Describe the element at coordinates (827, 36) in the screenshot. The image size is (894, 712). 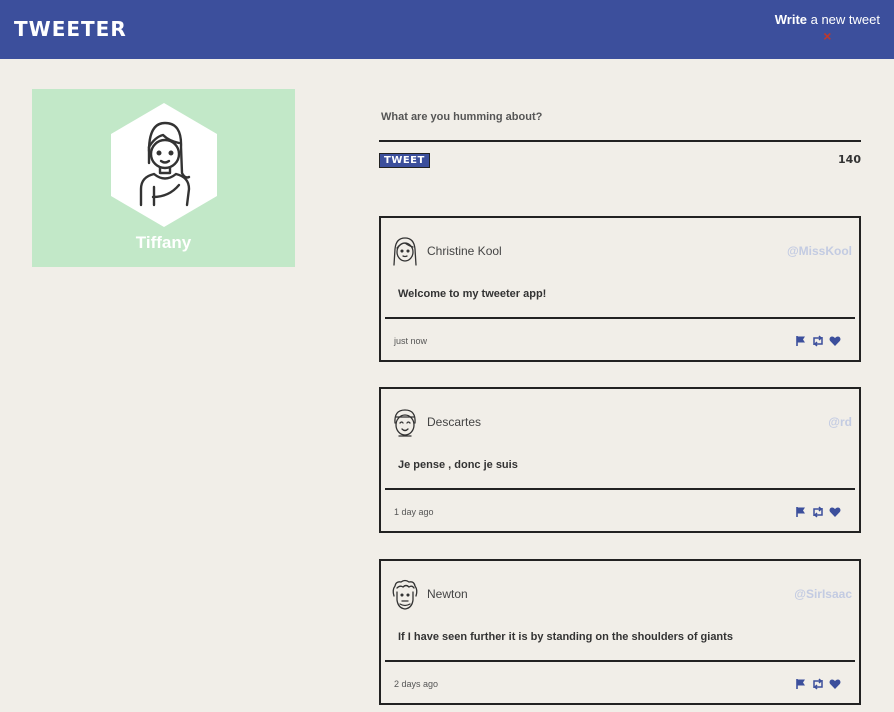
I see `close-icon: ×` at that location.